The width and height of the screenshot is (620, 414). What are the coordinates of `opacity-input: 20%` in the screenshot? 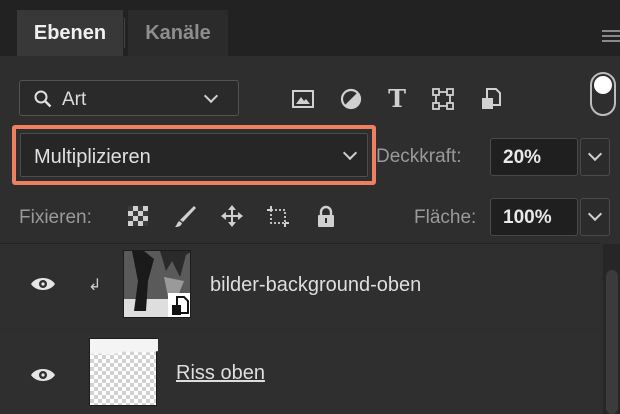 It's located at (534, 157).